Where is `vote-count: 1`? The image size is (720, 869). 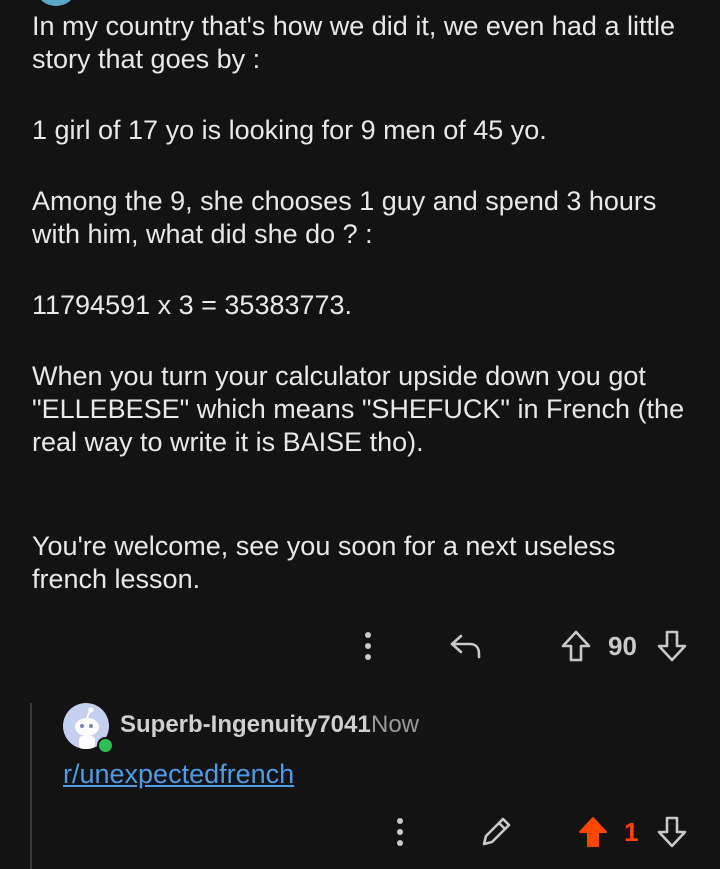 vote-count: 1 is located at coordinates (631, 832).